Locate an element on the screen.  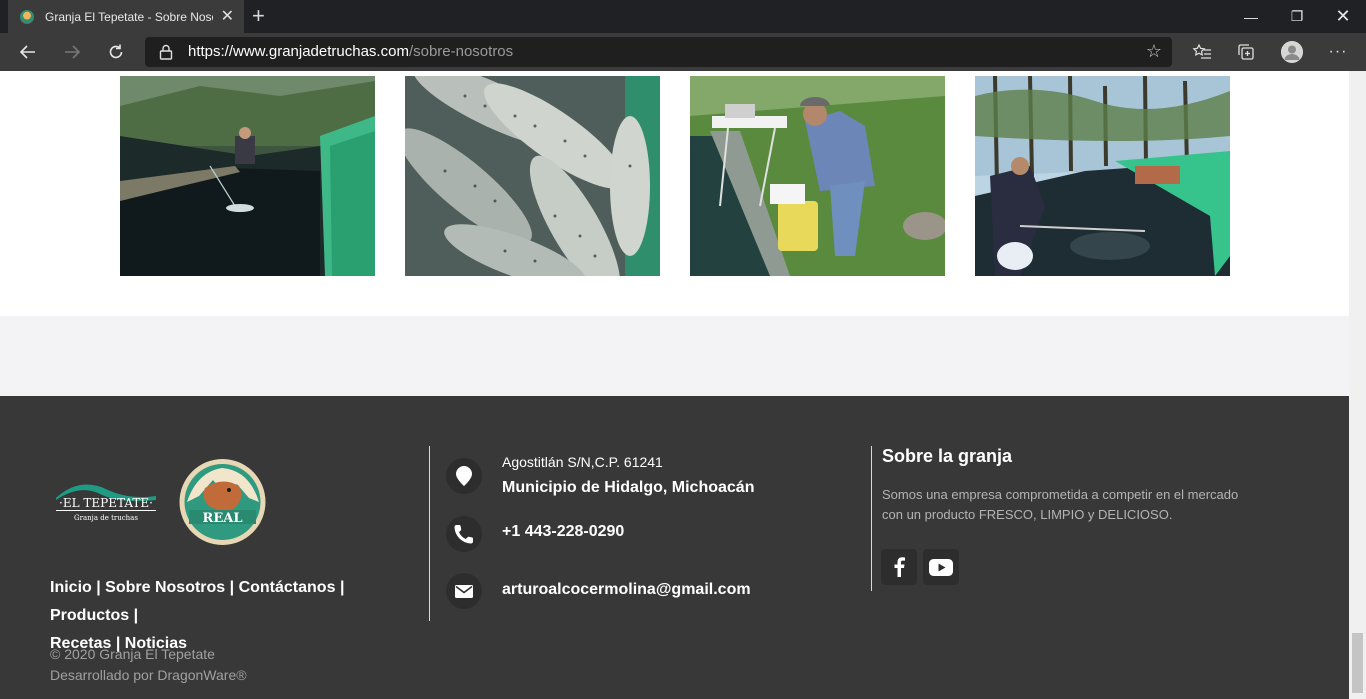
scrollbar-thumb is located at coordinates (1357, 663).